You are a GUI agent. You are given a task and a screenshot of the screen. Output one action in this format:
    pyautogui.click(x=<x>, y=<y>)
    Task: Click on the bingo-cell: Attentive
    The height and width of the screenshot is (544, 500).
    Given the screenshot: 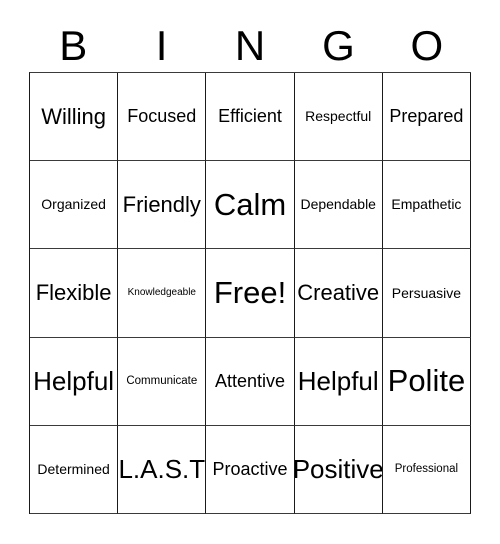 What is the action you would take?
    pyautogui.click(x=250, y=381)
    